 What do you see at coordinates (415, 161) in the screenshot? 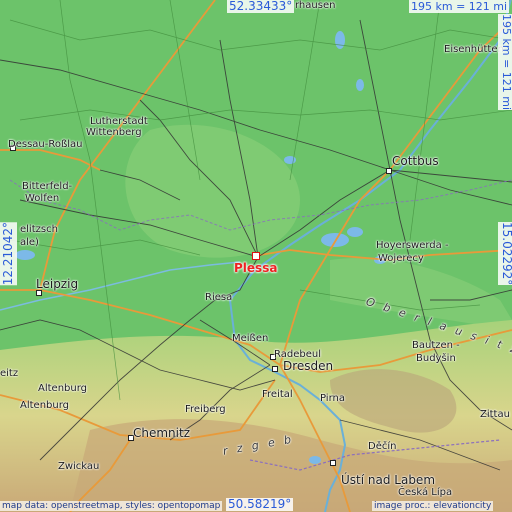
I see `label-cottbus: Cottbus` at bounding box center [415, 161].